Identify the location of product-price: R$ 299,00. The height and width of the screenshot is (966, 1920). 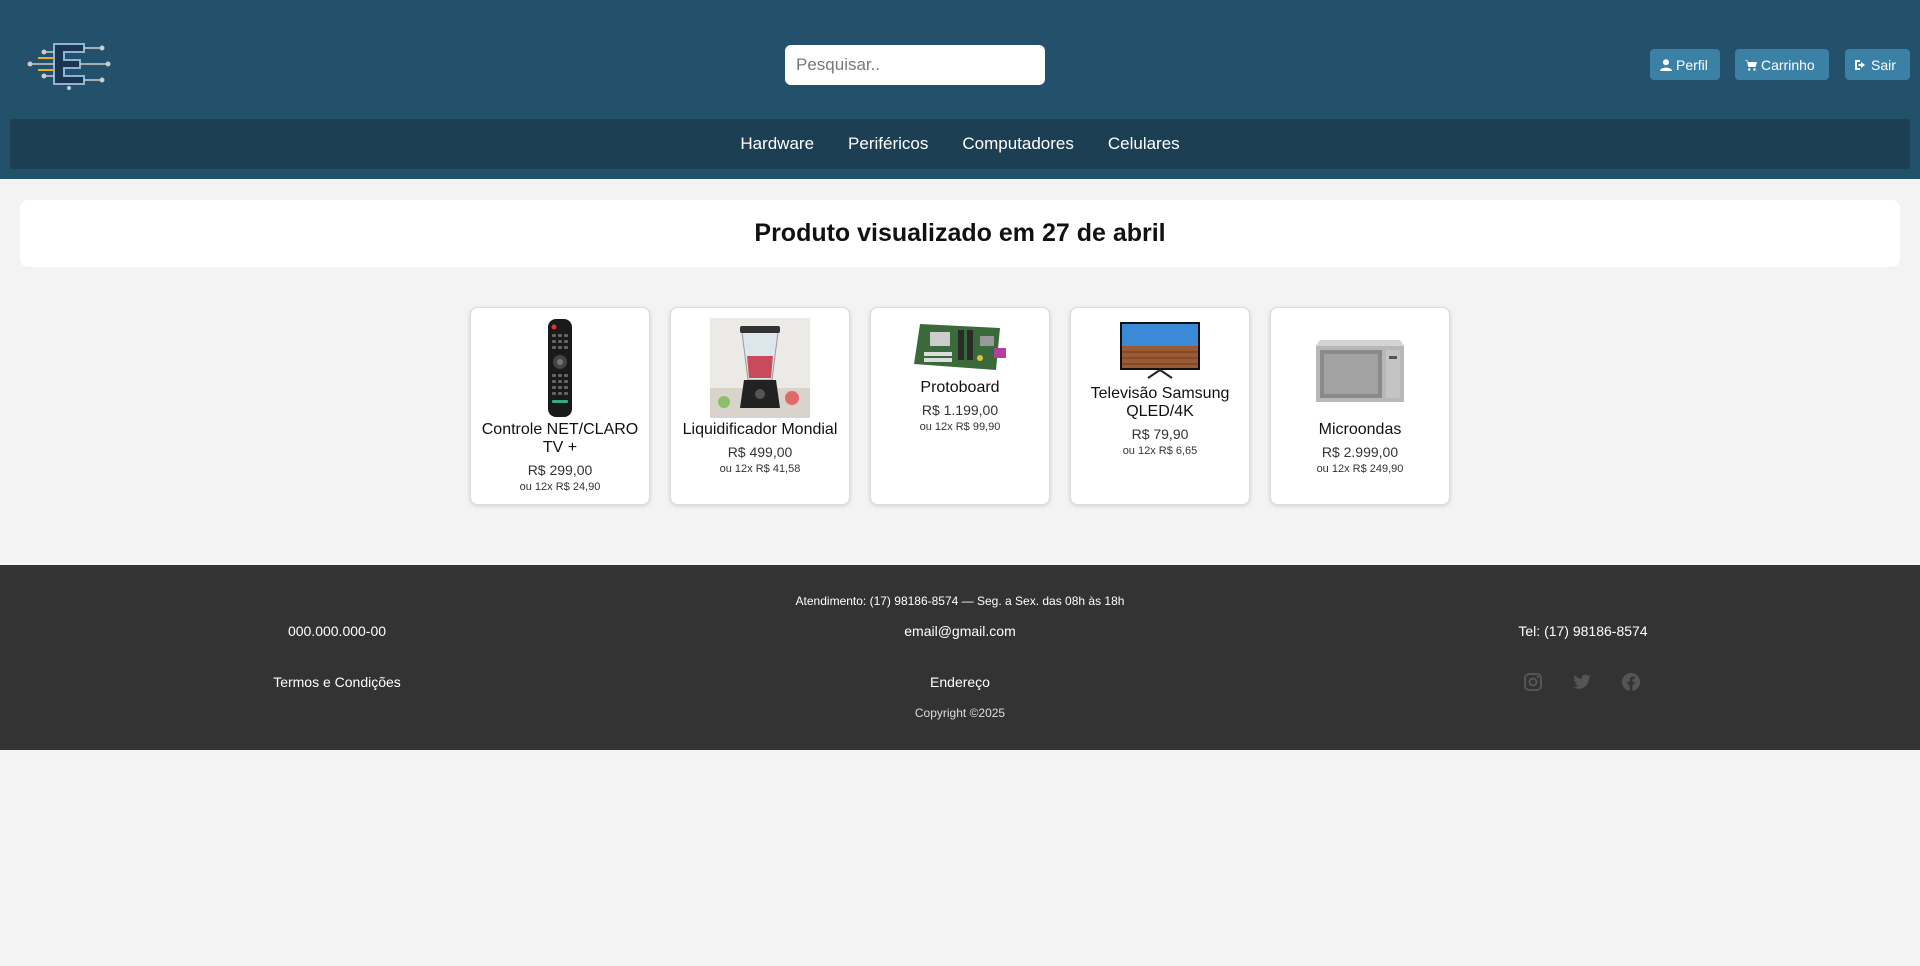
(560, 470).